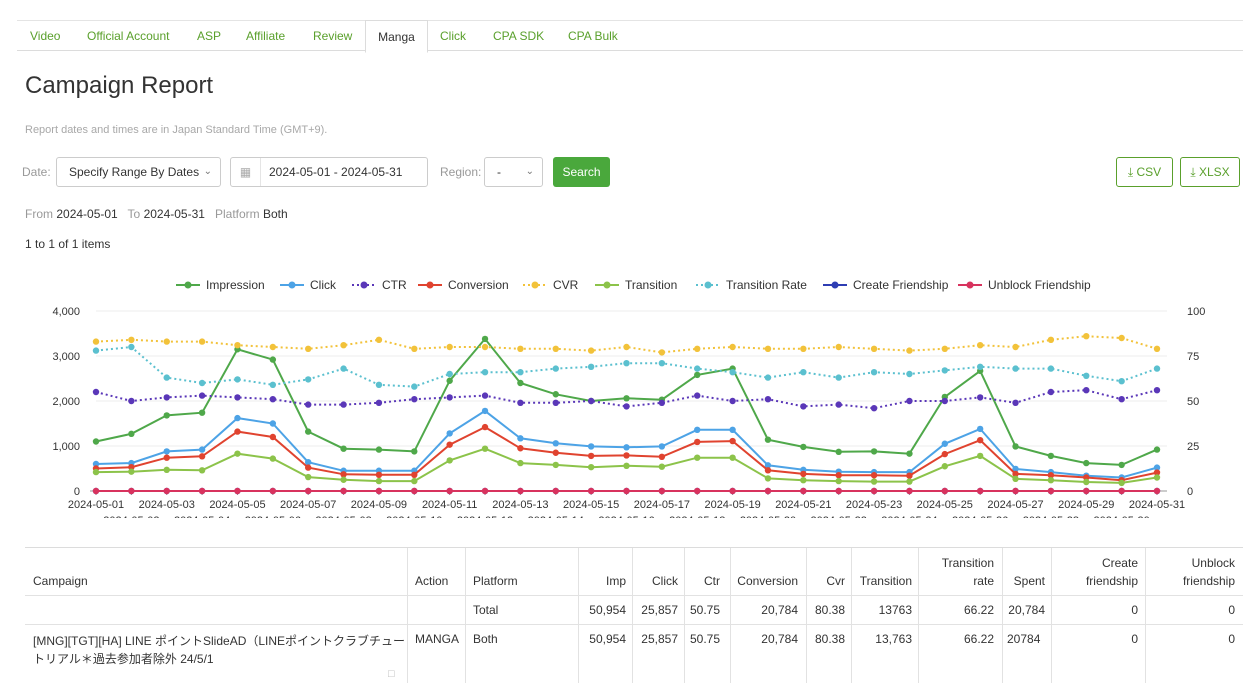 The width and height of the screenshot is (1243, 683). What do you see at coordinates (60, 581) in the screenshot?
I see `header-campaign: Campaign` at bounding box center [60, 581].